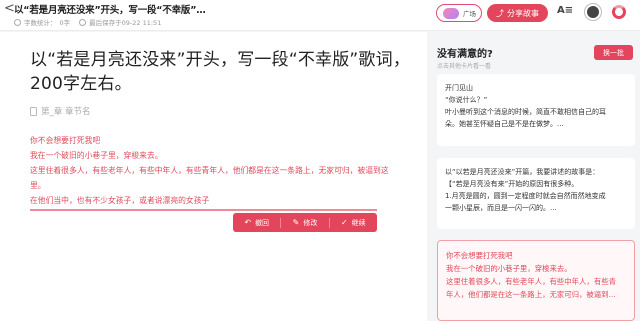  Describe the element at coordinates (523, 13) in the screenshot. I see `share-button-label: 分享故事` at that location.